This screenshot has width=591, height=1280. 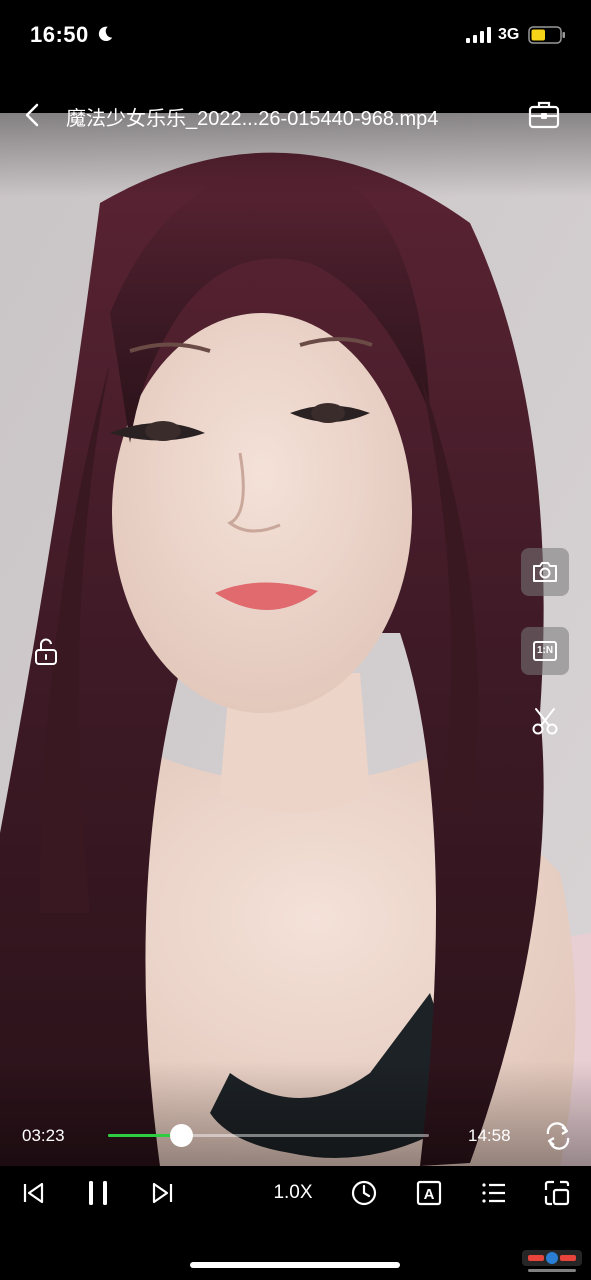 I want to click on picture-in-picture-icon, so click(x=557, y=1193).